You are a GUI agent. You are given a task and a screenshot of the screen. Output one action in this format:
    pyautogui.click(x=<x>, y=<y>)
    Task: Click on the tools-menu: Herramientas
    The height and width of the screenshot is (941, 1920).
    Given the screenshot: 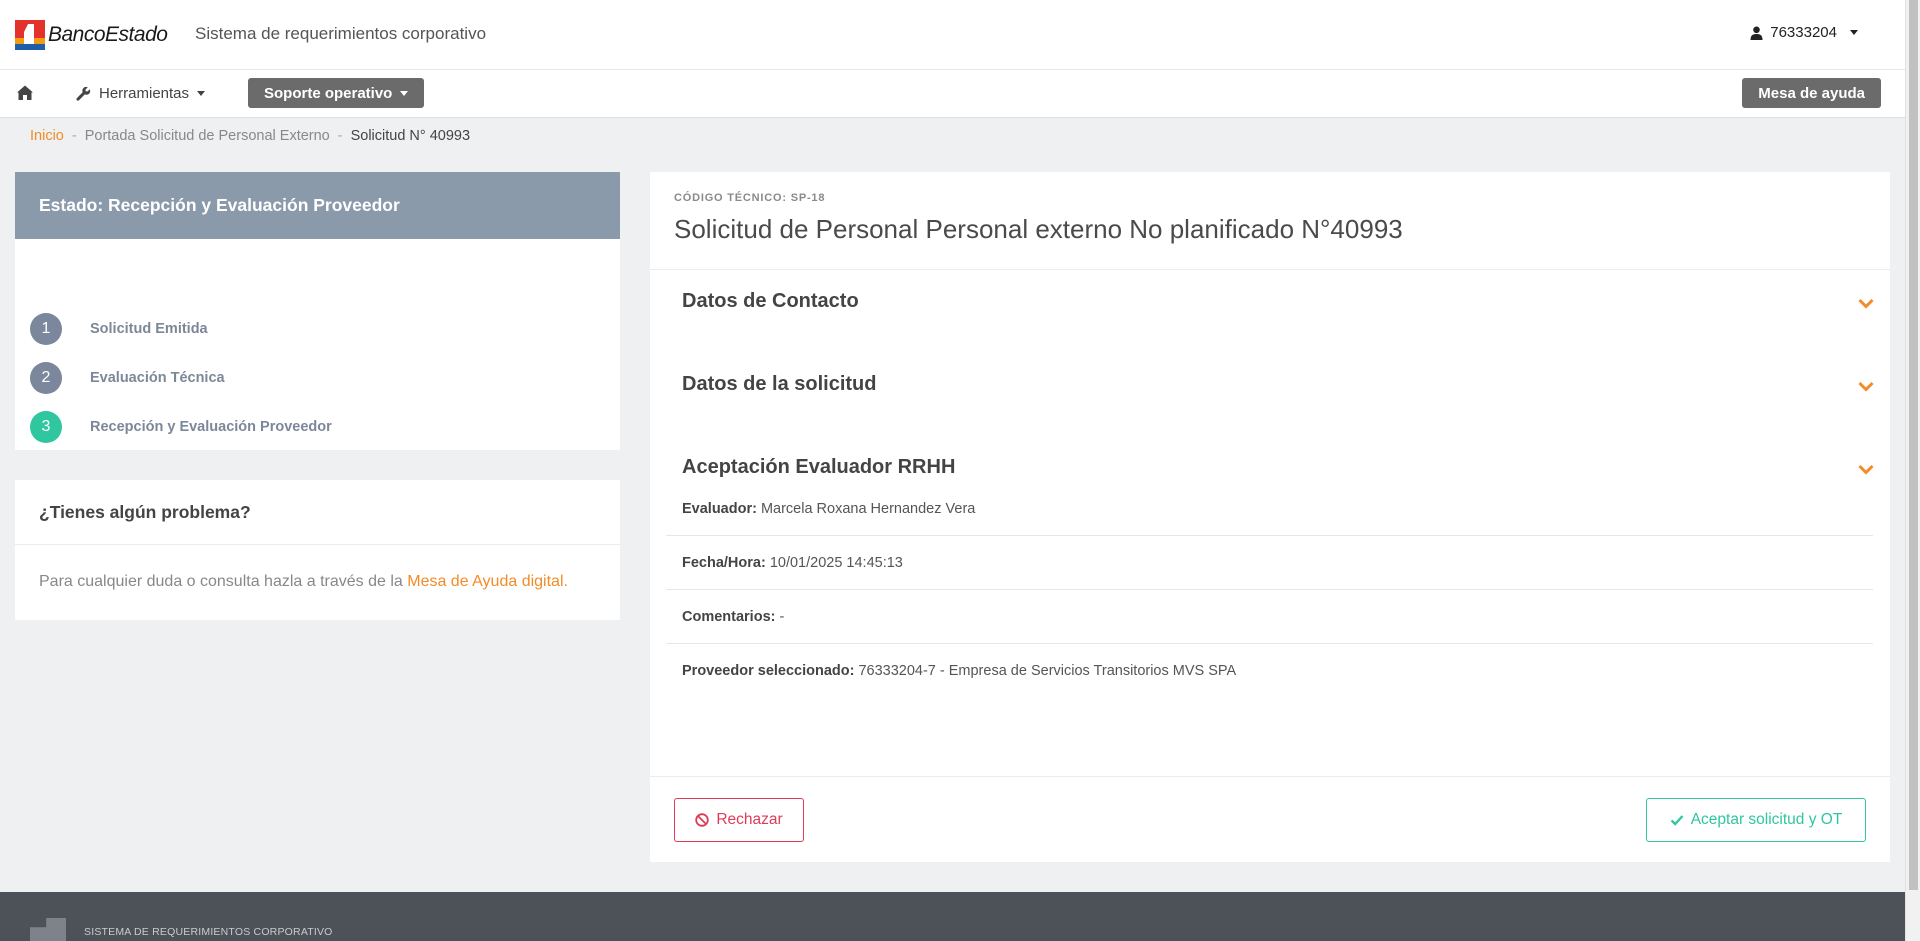 What is the action you would take?
    pyautogui.click(x=141, y=93)
    